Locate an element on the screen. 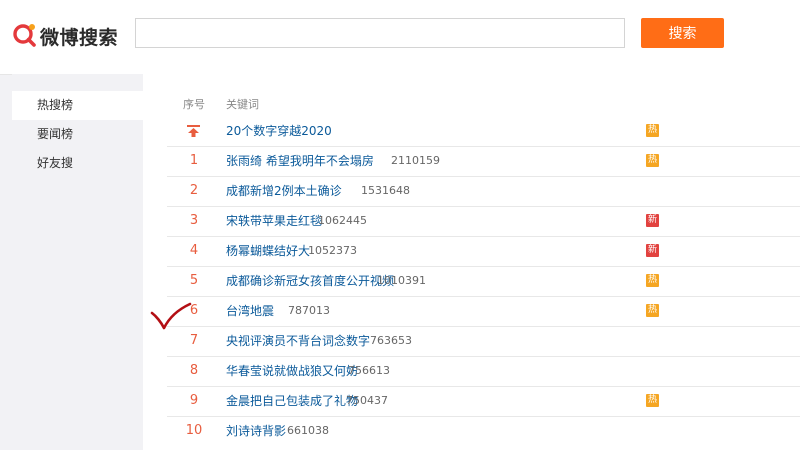 The image size is (800, 450). pinned-top-icon is located at coordinates (193, 131).